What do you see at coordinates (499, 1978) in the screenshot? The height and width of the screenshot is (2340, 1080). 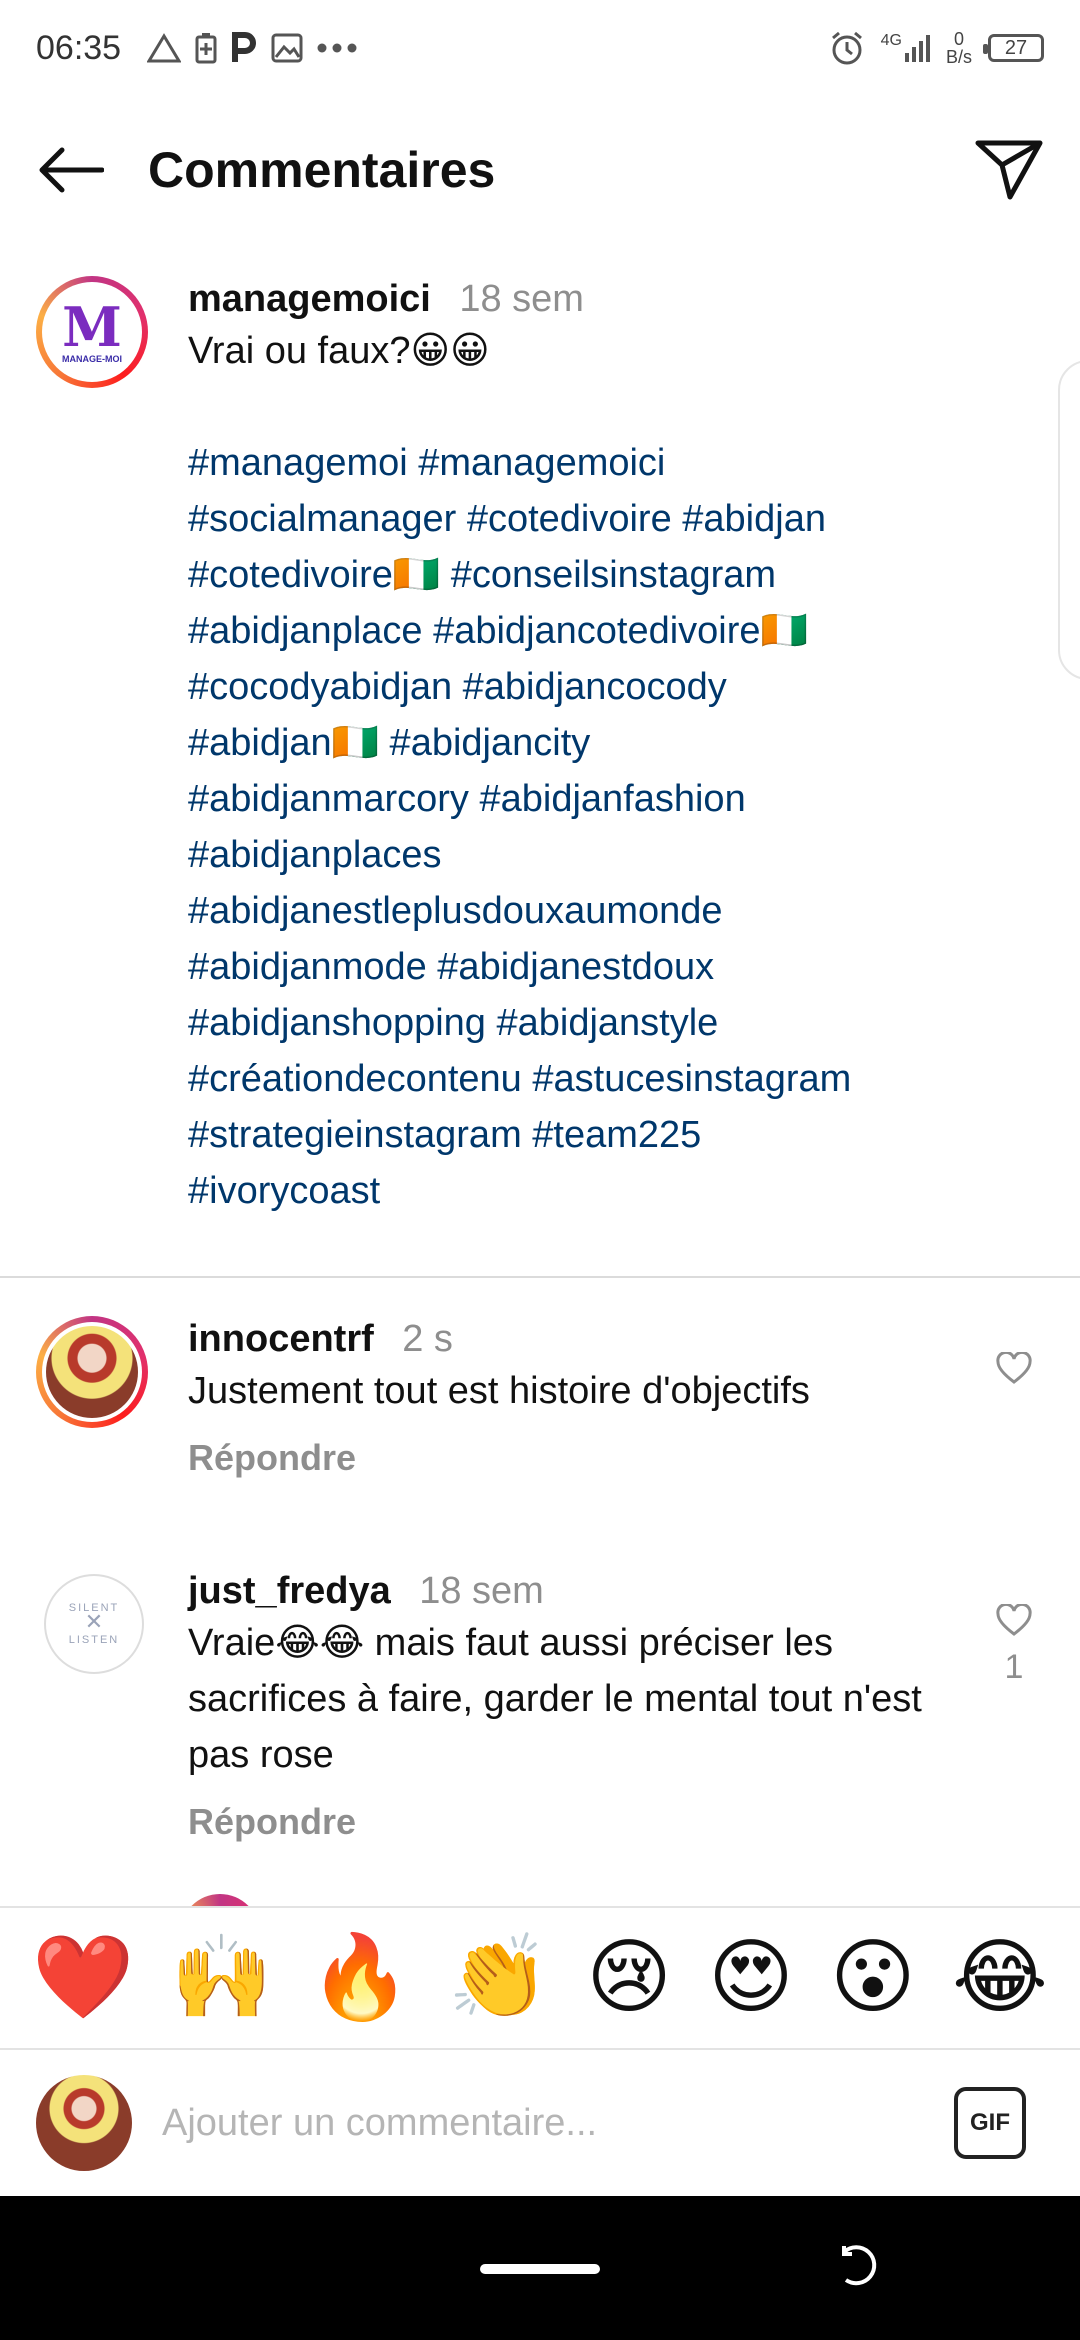 I see `emoji-clap: 👏` at bounding box center [499, 1978].